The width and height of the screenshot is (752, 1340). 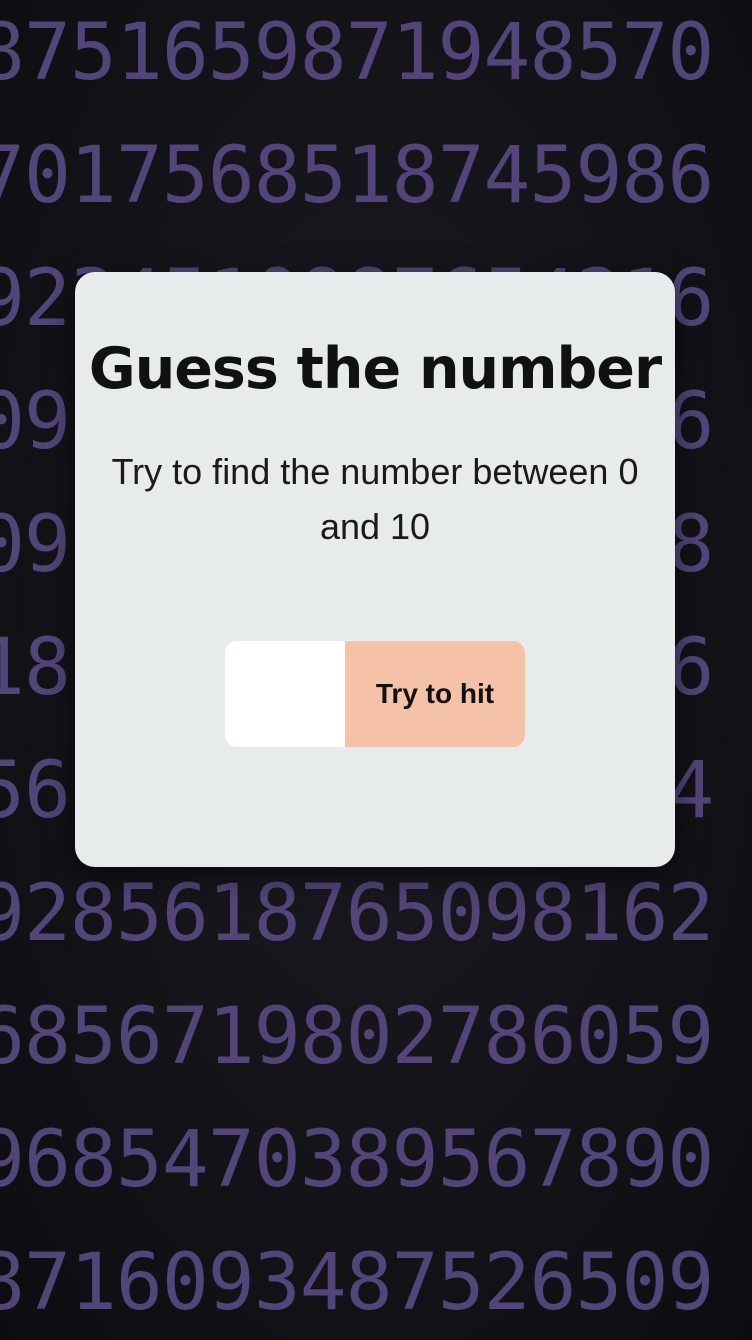 I want to click on digit-row: 7017568518745986, so click(x=357, y=176).